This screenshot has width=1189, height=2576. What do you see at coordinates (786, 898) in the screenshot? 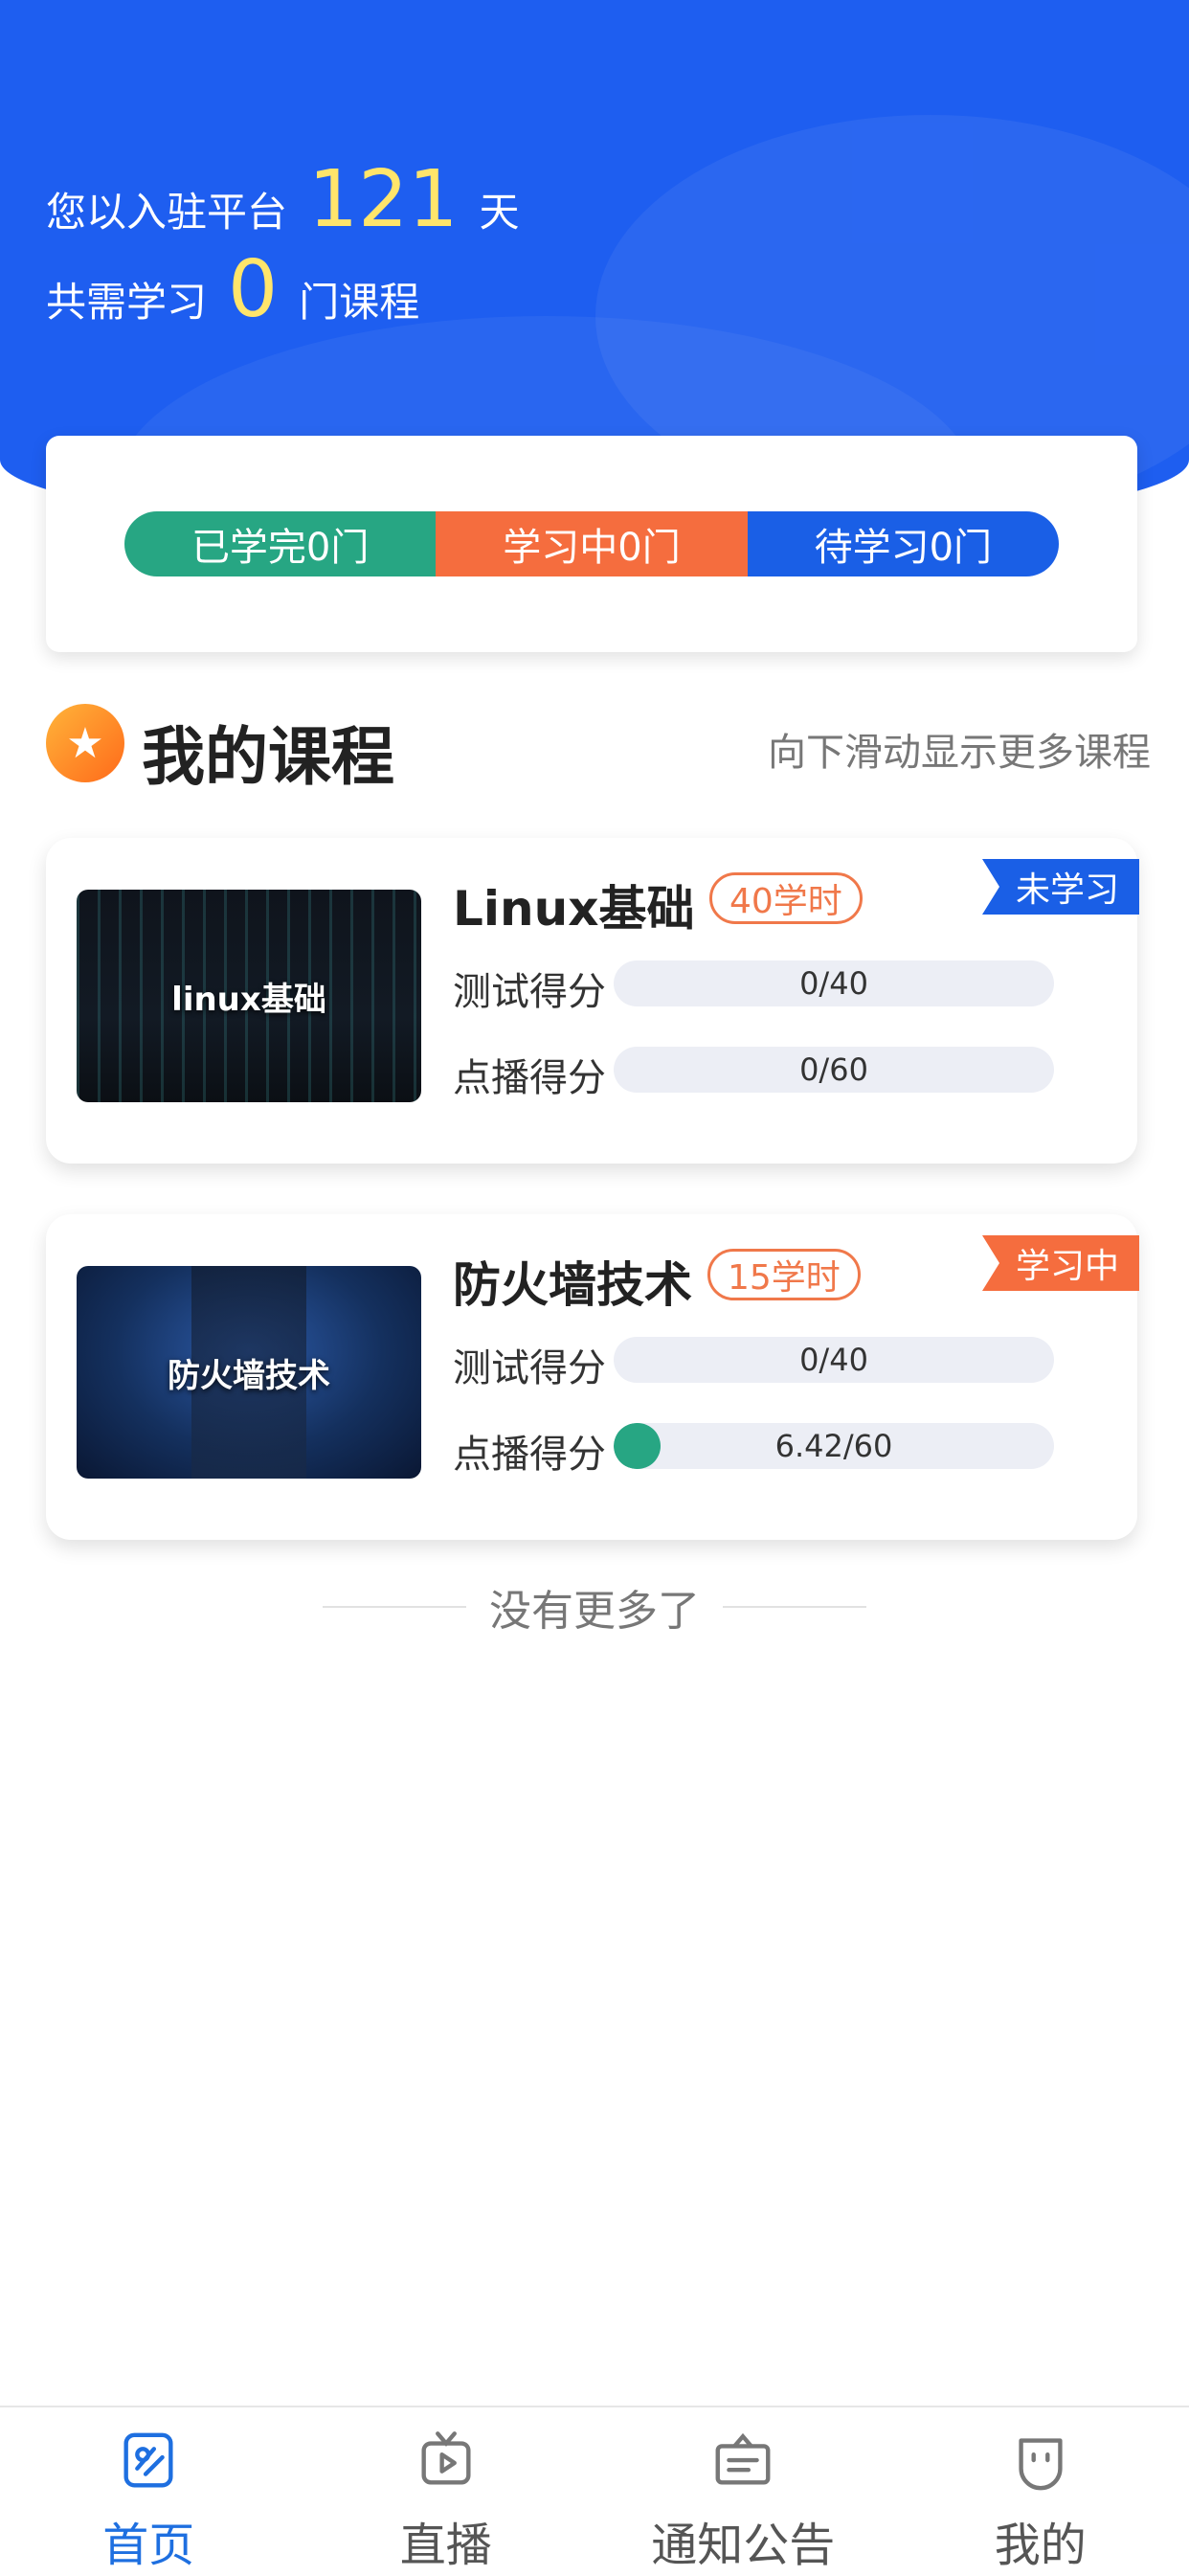
I see `hours-badge: 40学时` at bounding box center [786, 898].